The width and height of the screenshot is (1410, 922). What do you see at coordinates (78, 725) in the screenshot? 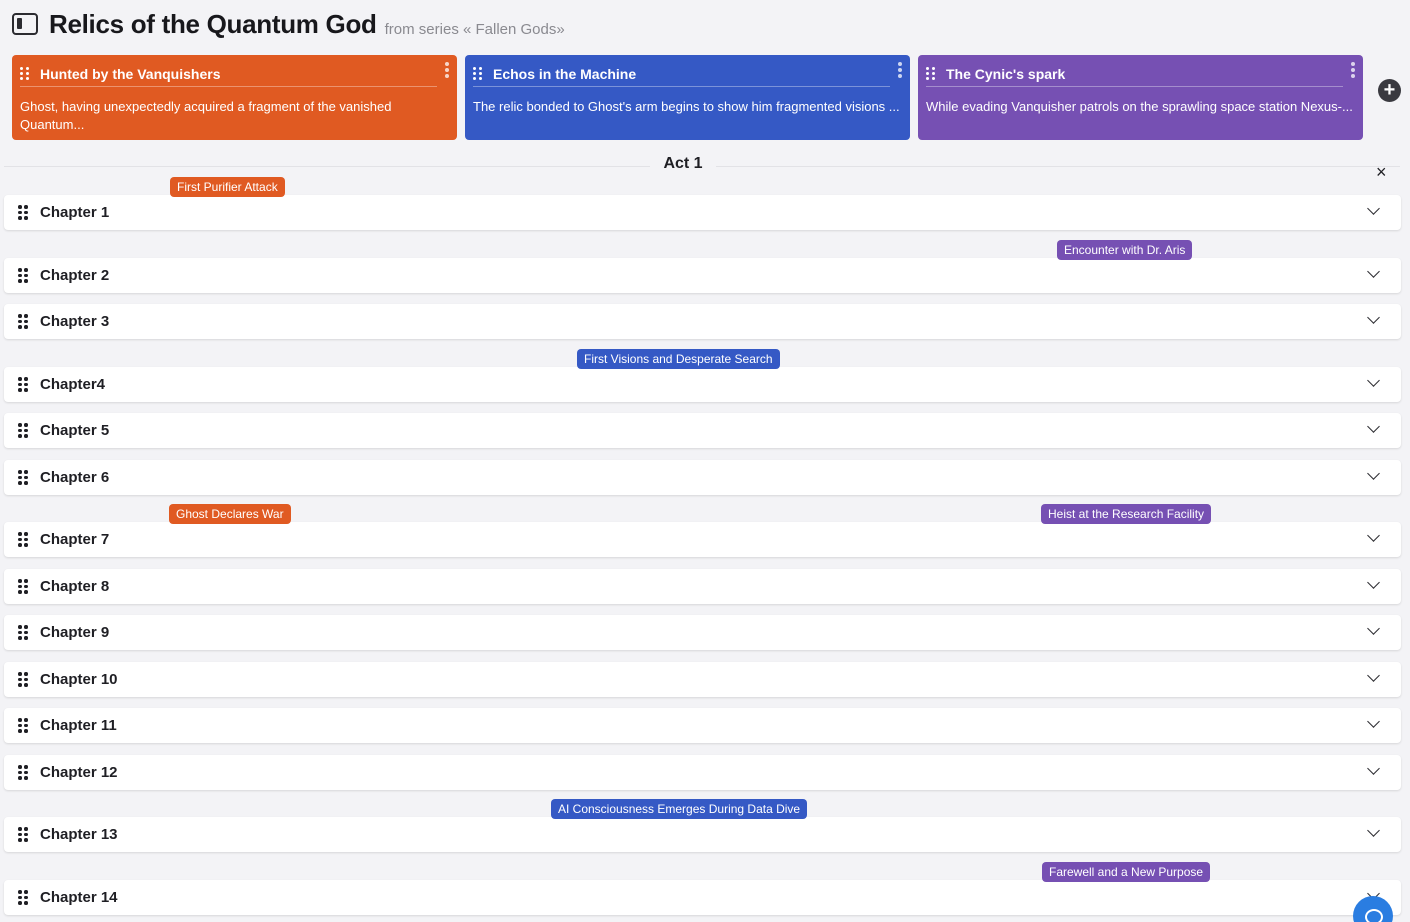
I see `chapter-label: Chapter 11` at bounding box center [78, 725].